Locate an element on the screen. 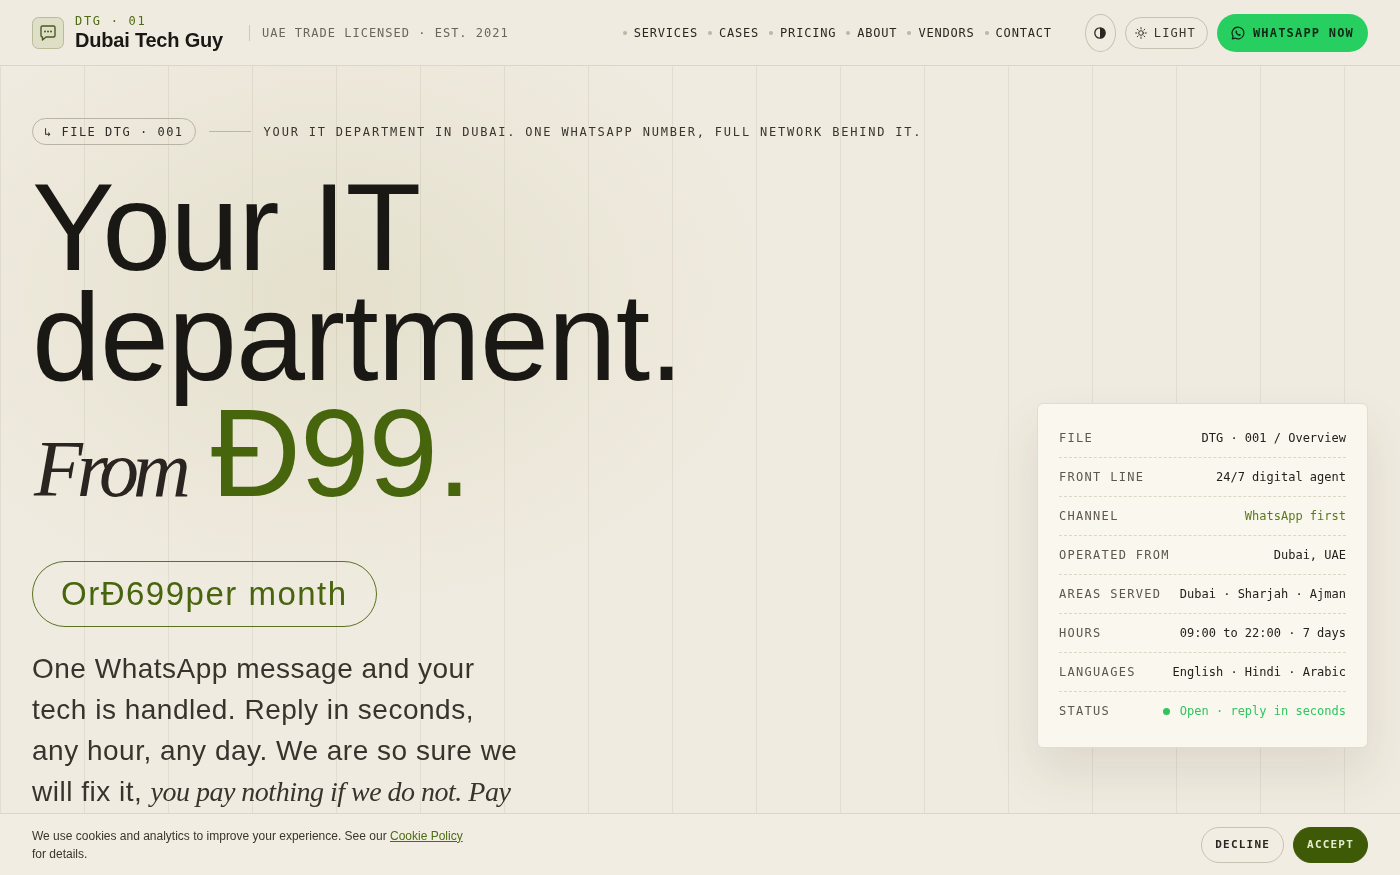 The height and width of the screenshot is (875, 1400). row-label: CHANNEL is located at coordinates (1089, 516).